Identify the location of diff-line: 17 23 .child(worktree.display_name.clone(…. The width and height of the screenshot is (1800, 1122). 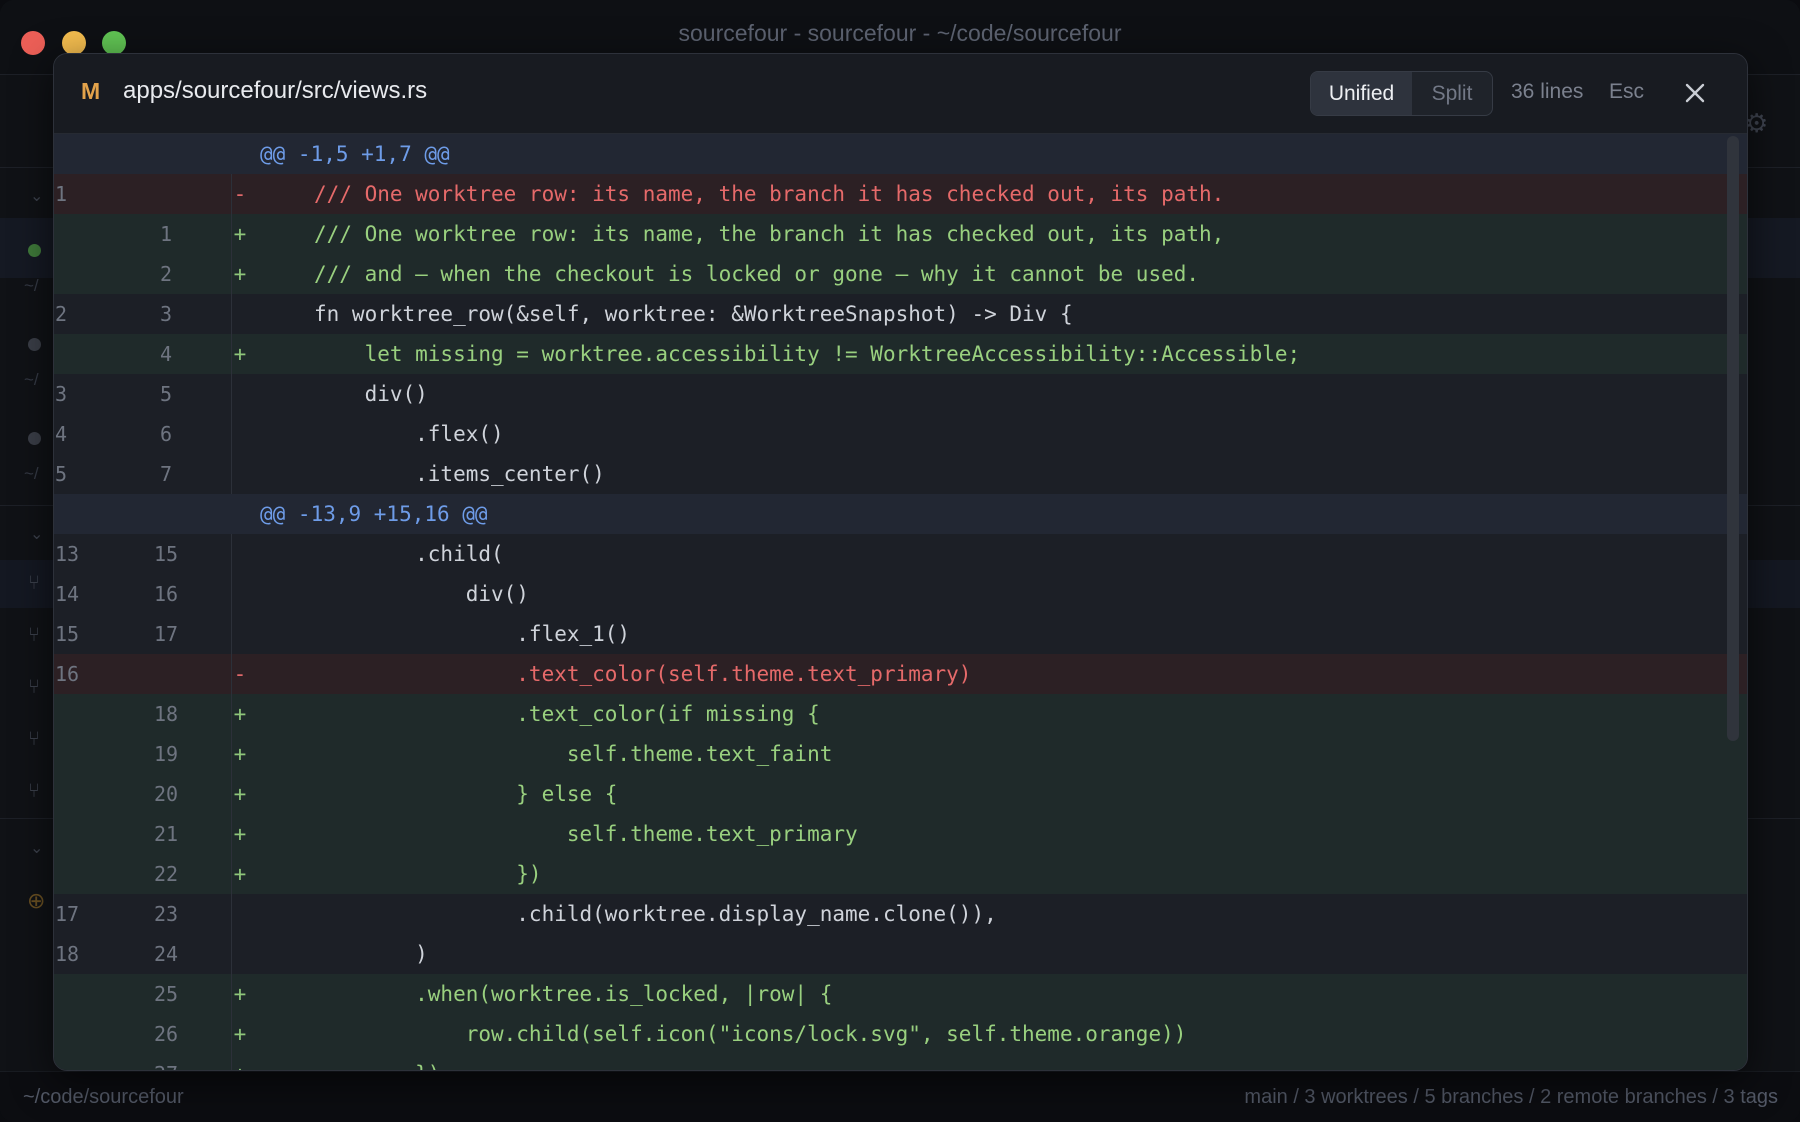
(900, 914).